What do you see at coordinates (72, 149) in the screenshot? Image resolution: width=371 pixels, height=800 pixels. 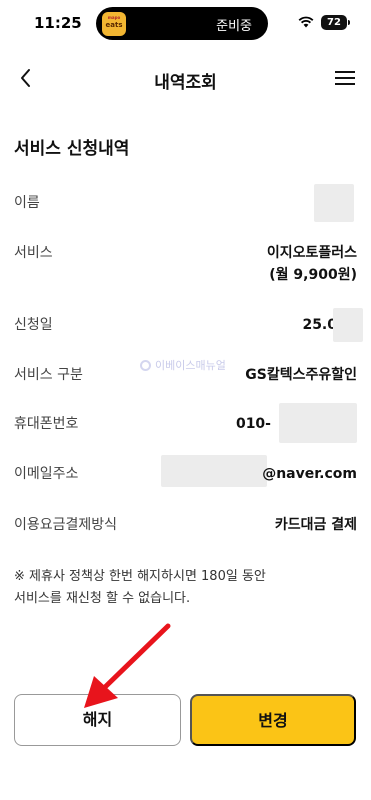 I see `section-title: 서비스 신청내역` at bounding box center [72, 149].